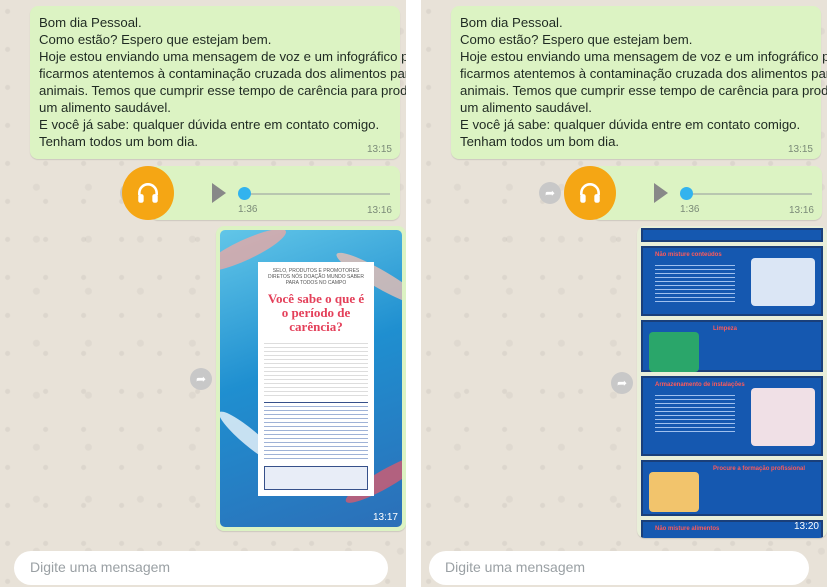 This screenshot has width=827, height=587. What do you see at coordinates (732, 346) in the screenshot?
I see `infographic-section: Limpeza` at bounding box center [732, 346].